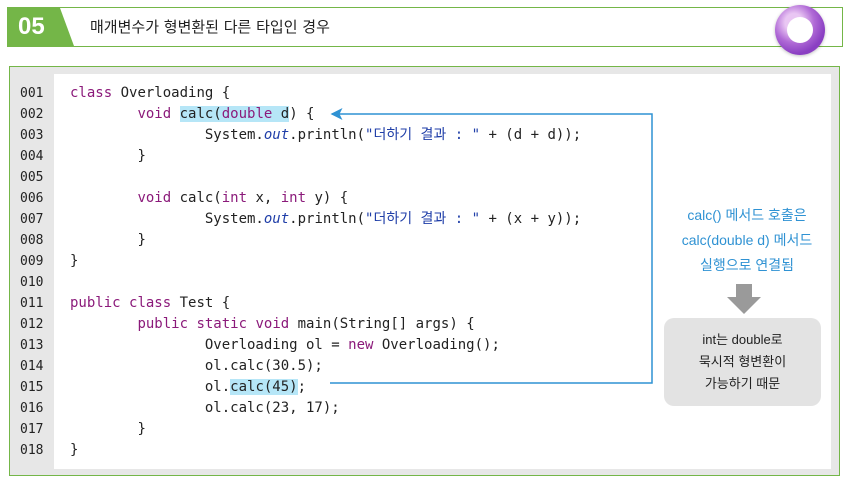 This screenshot has width=852, height=488. I want to click on code-line-018: }, so click(74, 450).